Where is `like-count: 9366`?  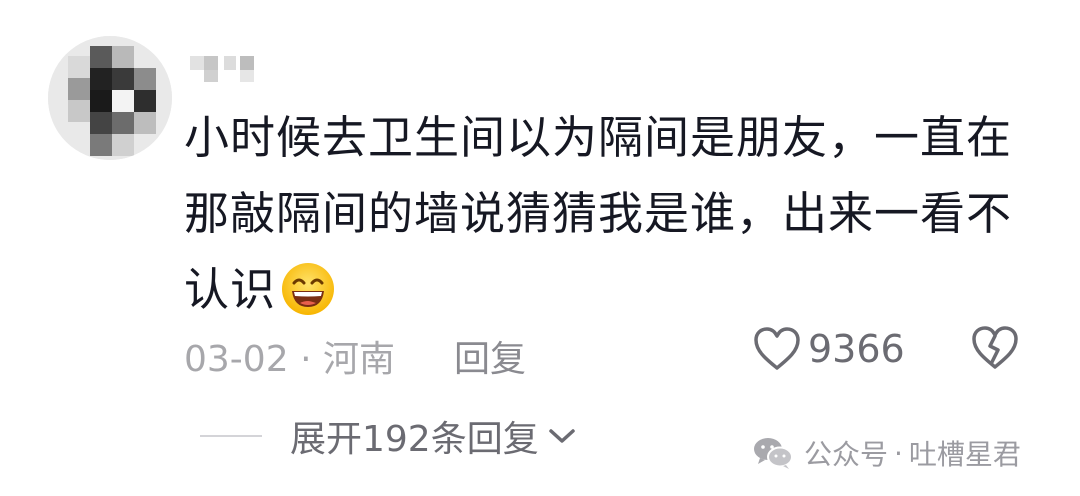 like-count: 9366 is located at coordinates (856, 349).